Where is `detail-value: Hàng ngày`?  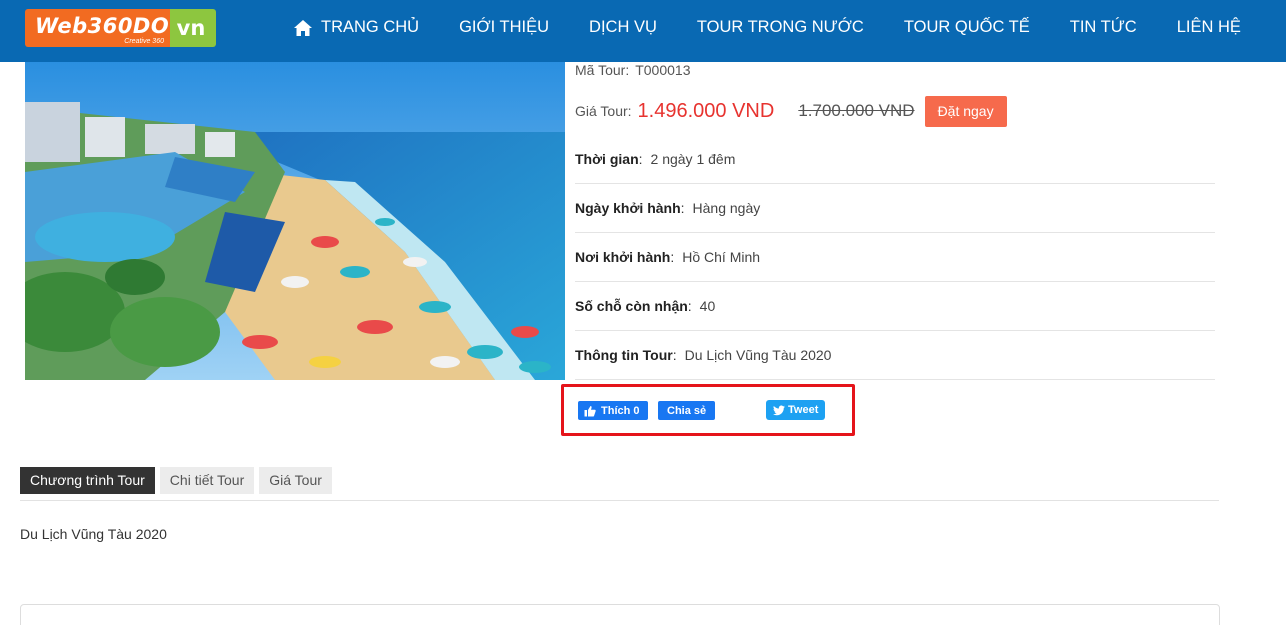 detail-value: Hàng ngày is located at coordinates (726, 208).